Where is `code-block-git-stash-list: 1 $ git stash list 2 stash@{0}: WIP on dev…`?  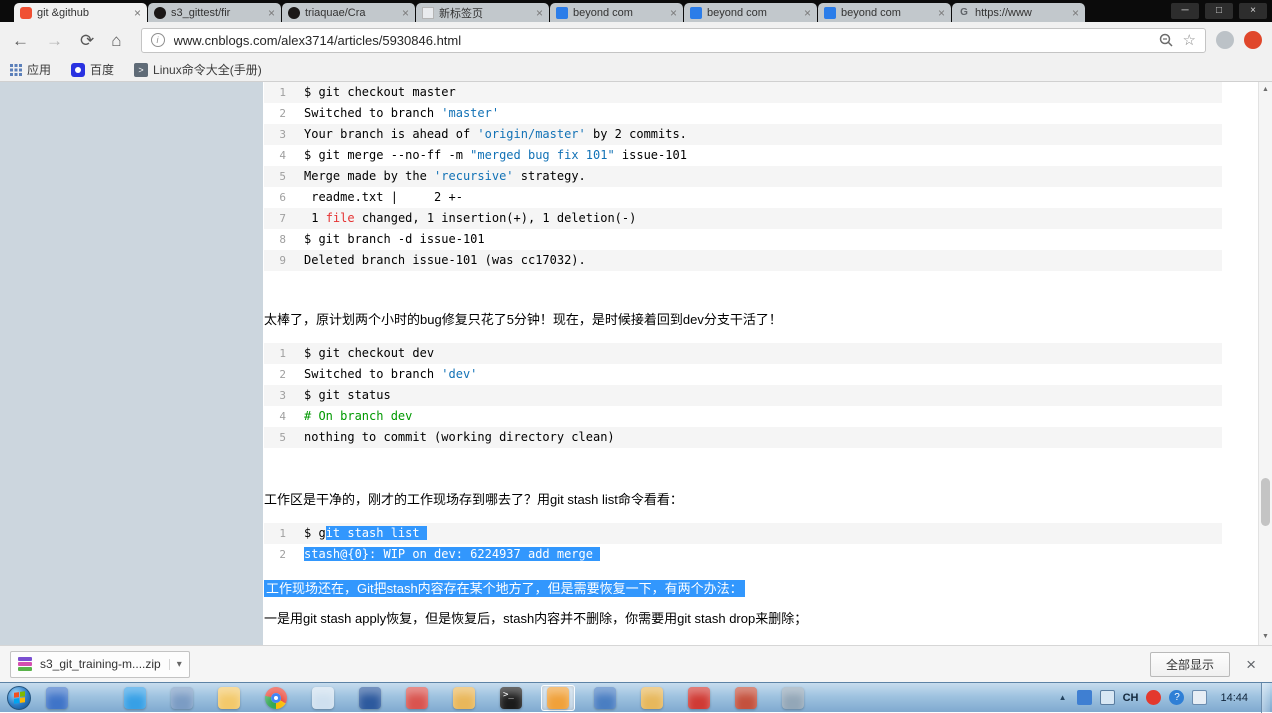 code-block-git-stash-list: 1 $ git stash list 2 stash@{0}: WIP on dev… is located at coordinates (743, 544).